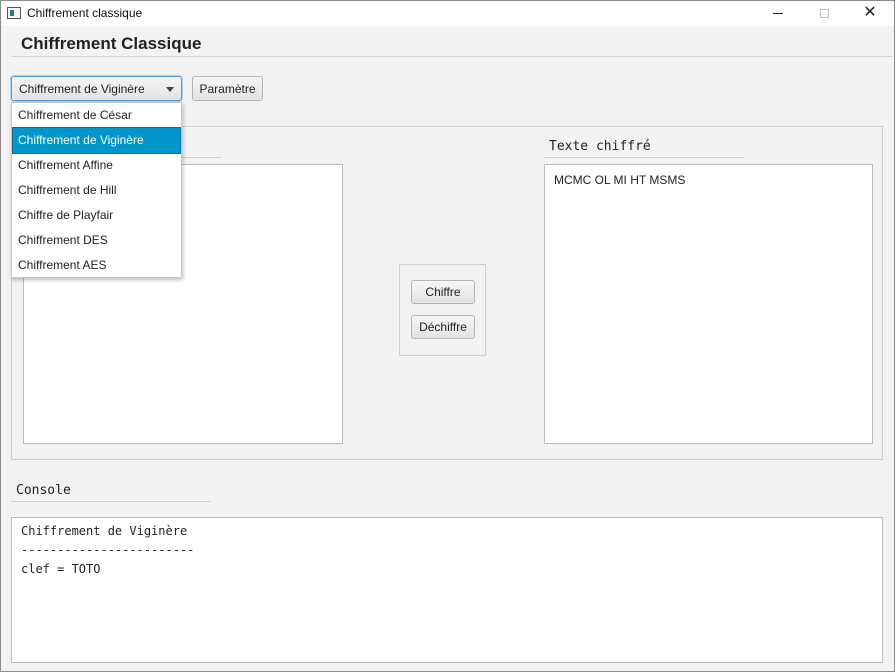 The width and height of the screenshot is (895, 672). I want to click on dropdown-item-hill: Chiffrement de Hill, so click(96, 190).